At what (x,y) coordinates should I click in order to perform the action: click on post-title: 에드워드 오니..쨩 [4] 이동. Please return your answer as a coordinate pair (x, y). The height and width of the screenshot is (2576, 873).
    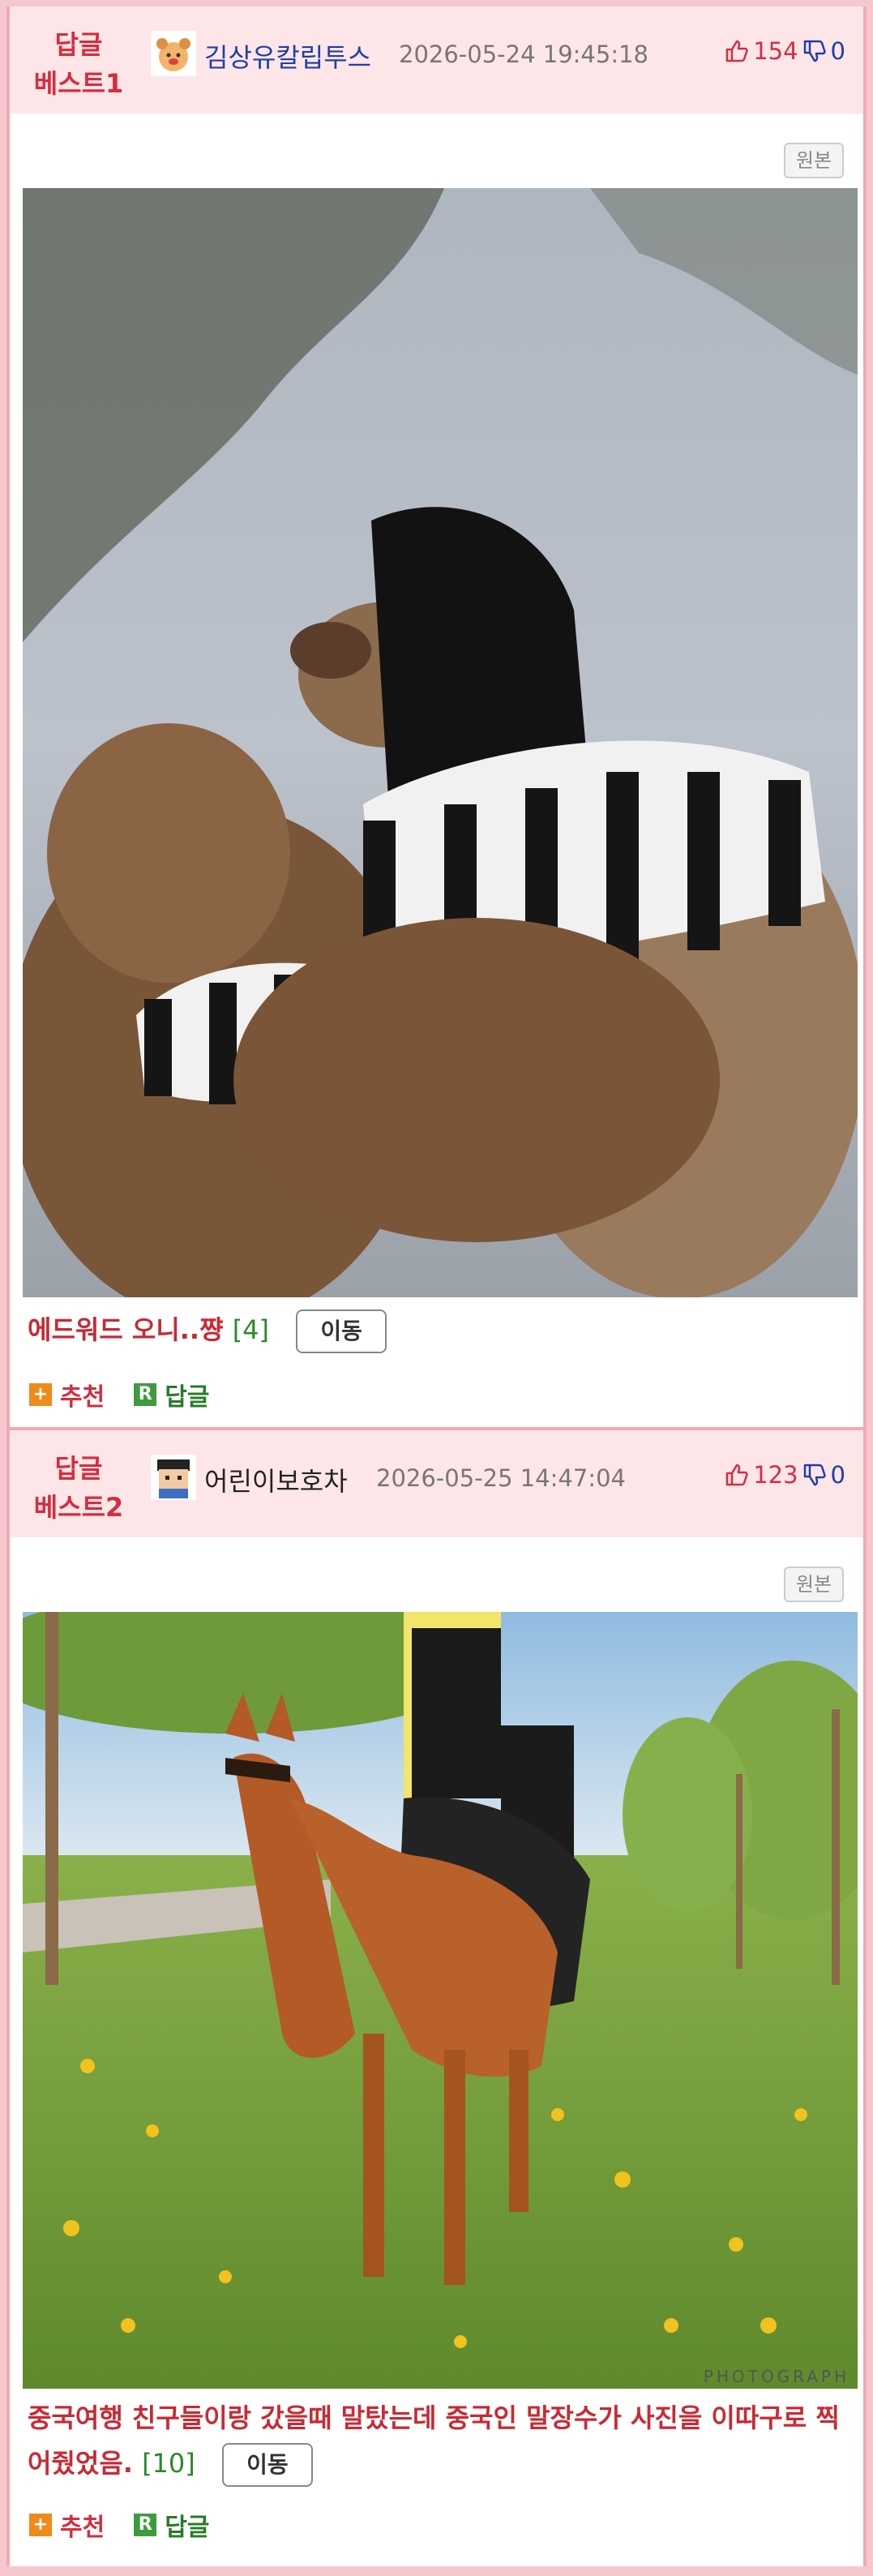
    Looking at the image, I should click on (441, 1330).